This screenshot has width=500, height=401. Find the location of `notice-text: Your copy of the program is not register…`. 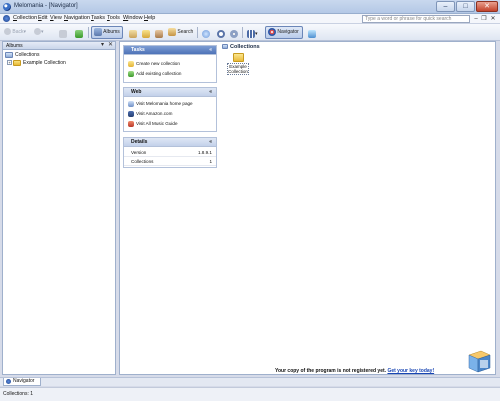

notice-text: Your copy of the program is not register… is located at coordinates (331, 371).